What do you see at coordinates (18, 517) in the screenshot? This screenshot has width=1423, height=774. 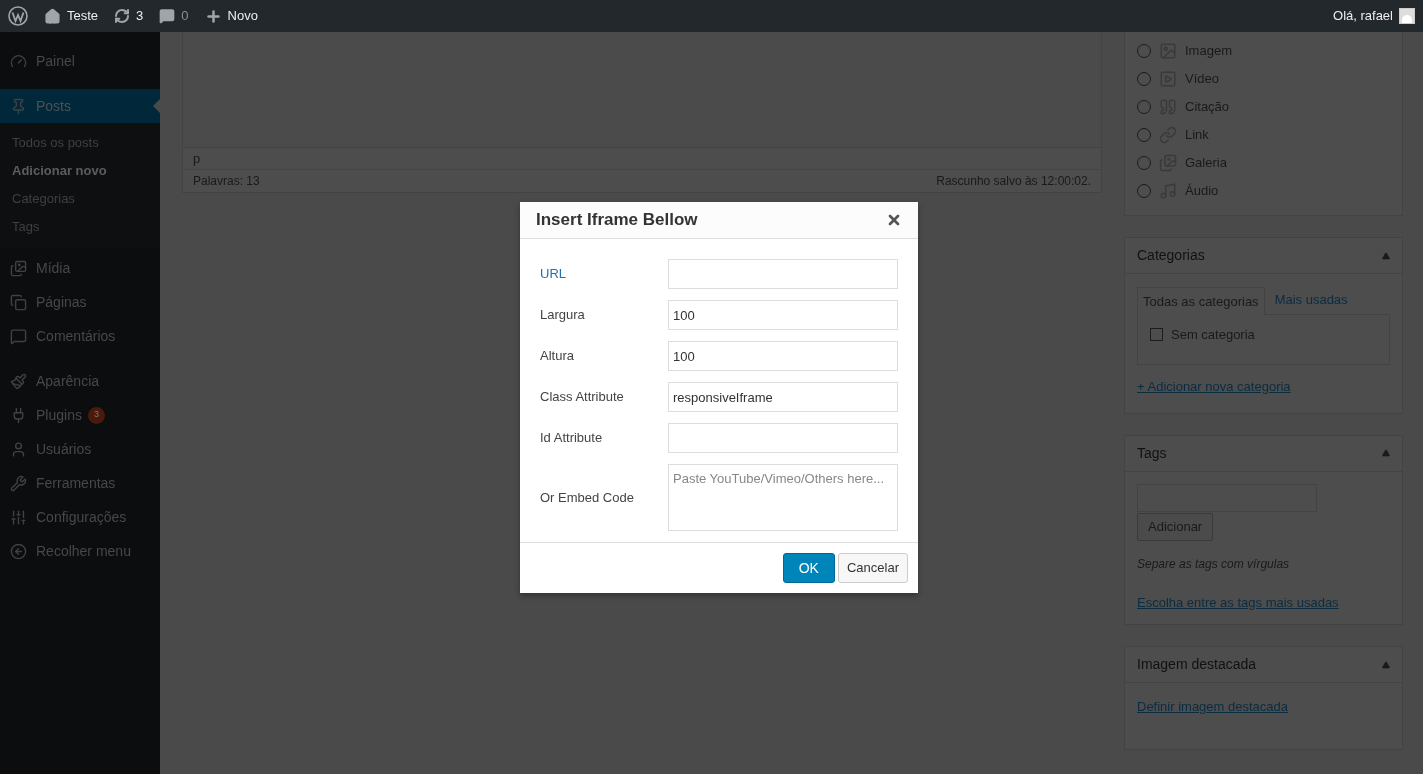 I see `sliders-icon` at bounding box center [18, 517].